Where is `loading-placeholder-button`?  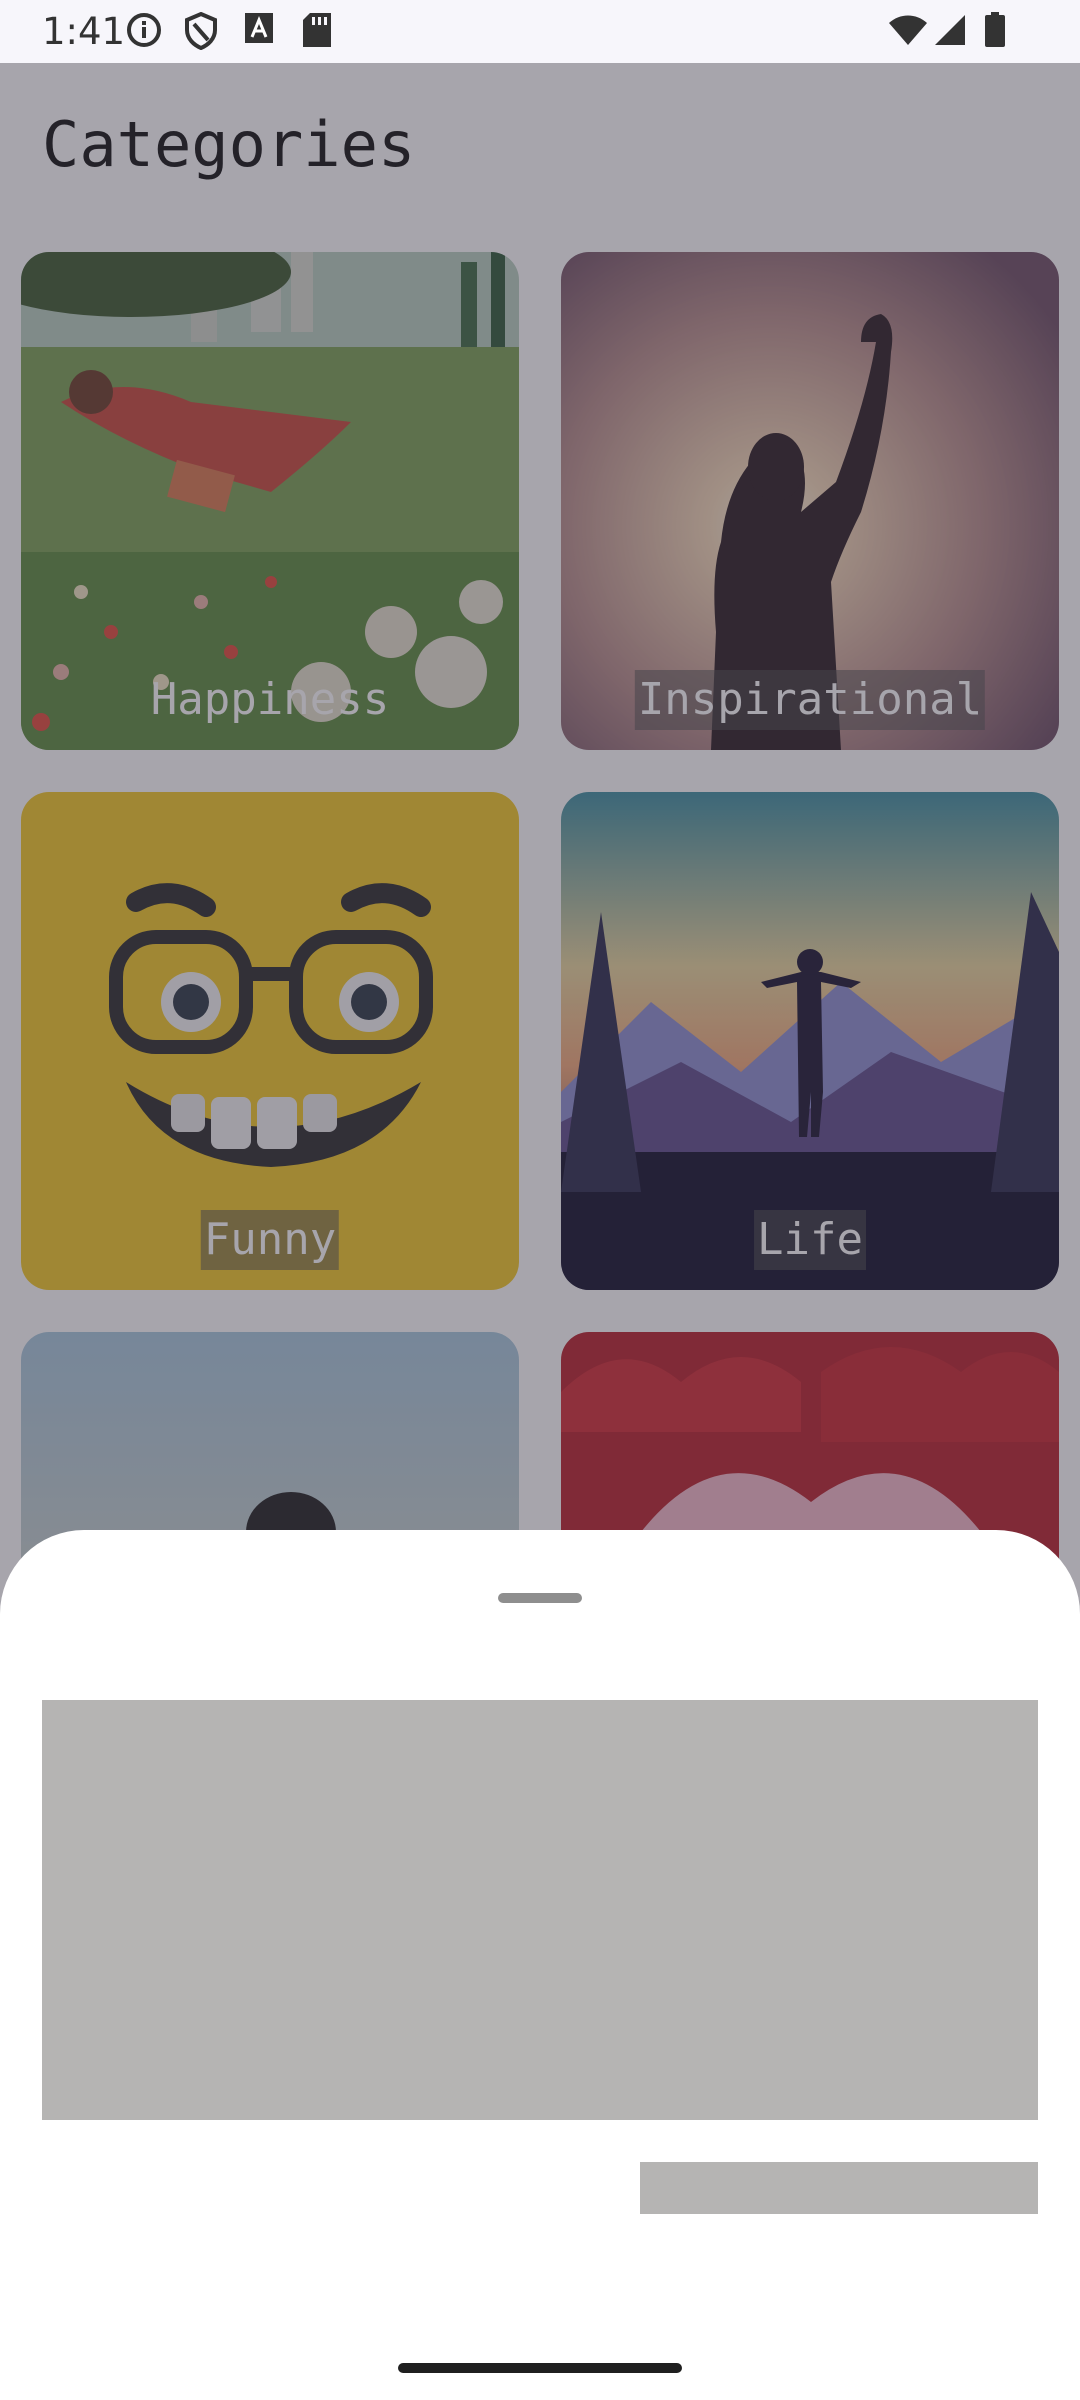
loading-placeholder-button is located at coordinates (839, 2188).